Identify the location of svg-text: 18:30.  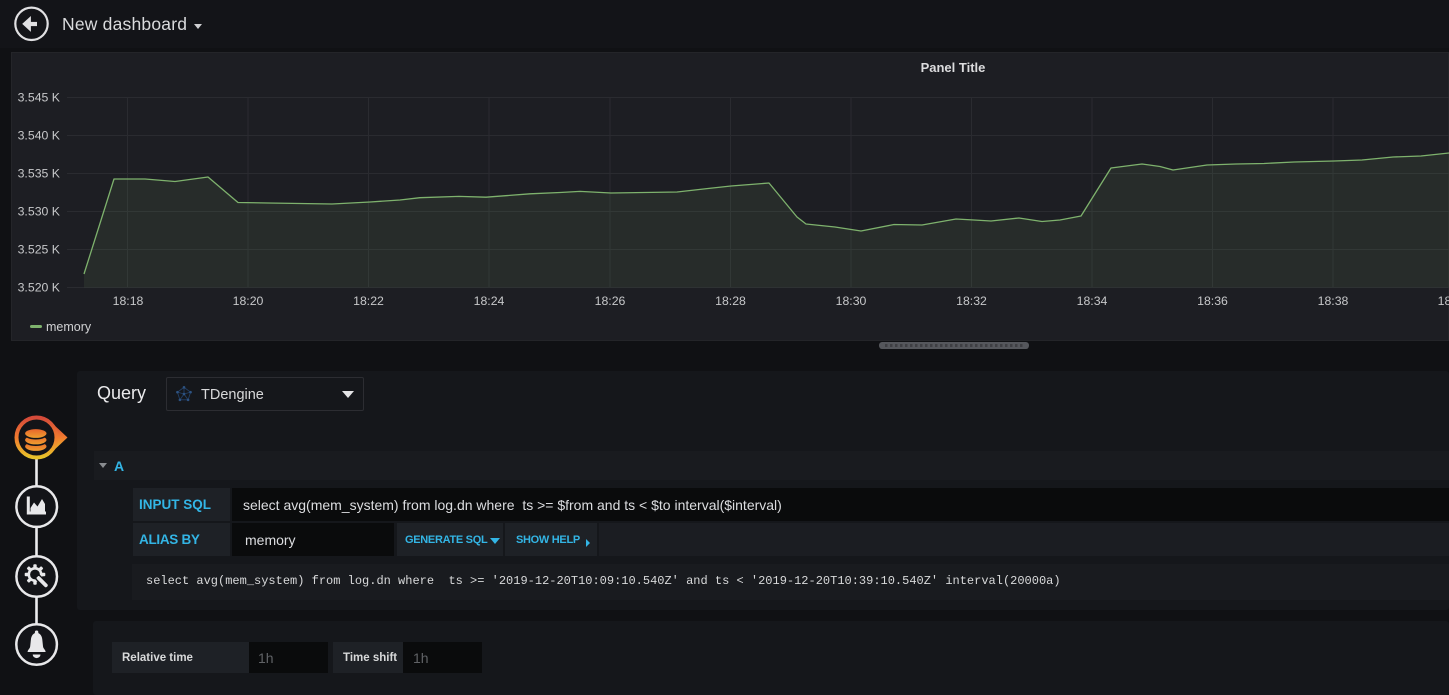
(851, 301).